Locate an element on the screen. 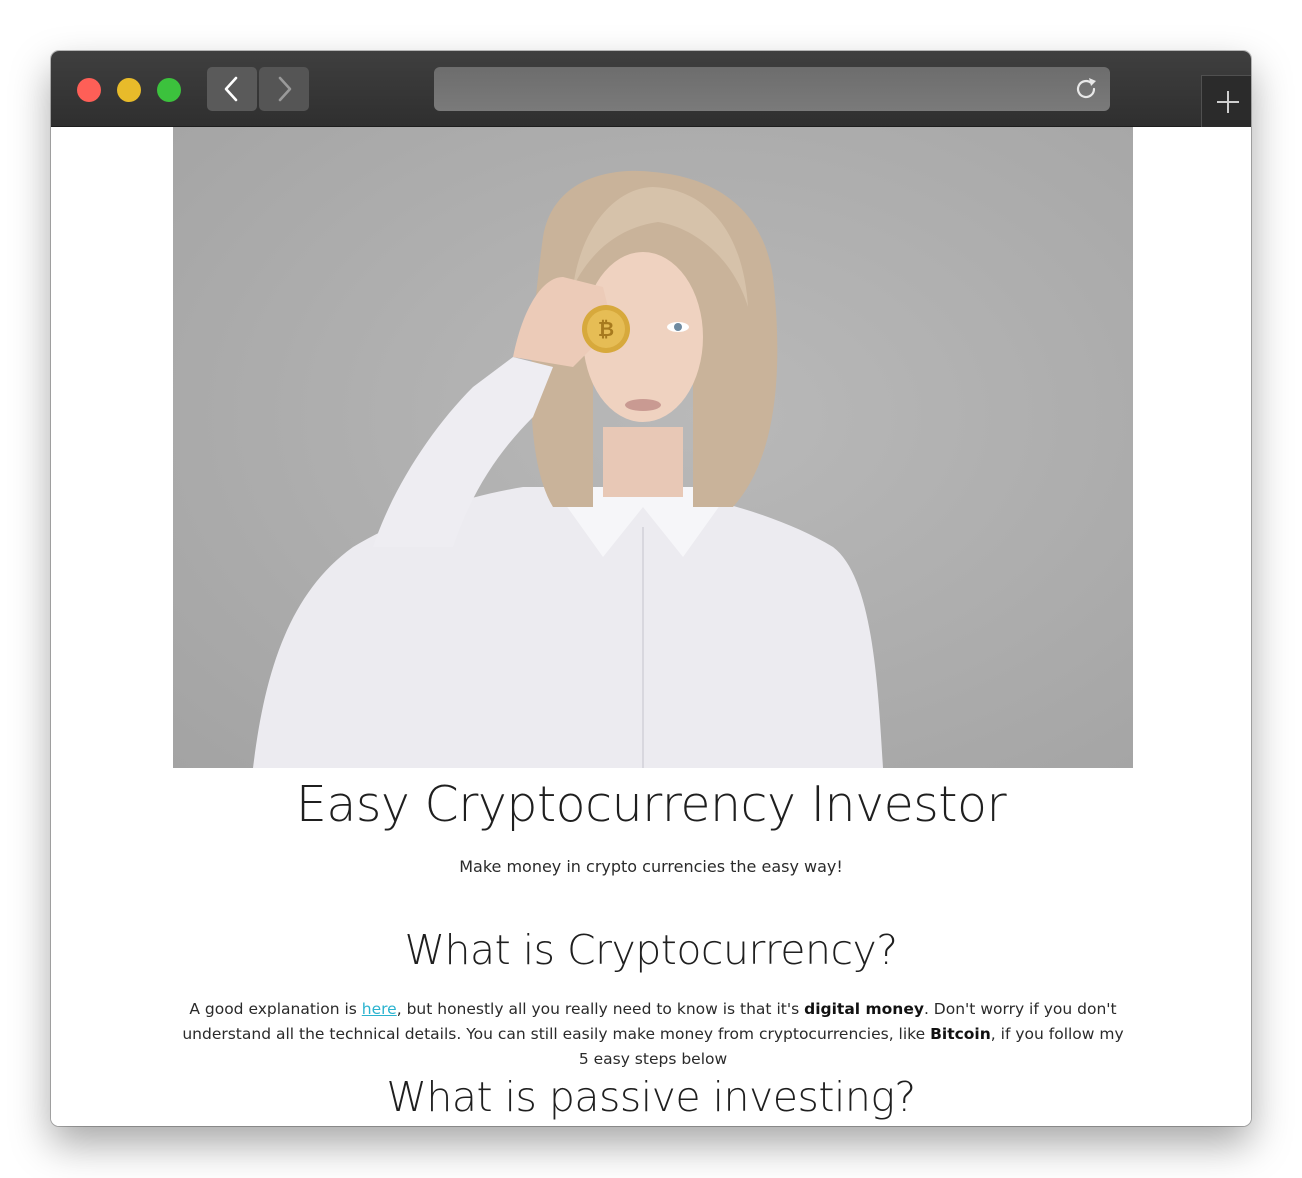 Image resolution: width=1302 pixels, height=1178 pixels. zoom-window-button is located at coordinates (169, 90).